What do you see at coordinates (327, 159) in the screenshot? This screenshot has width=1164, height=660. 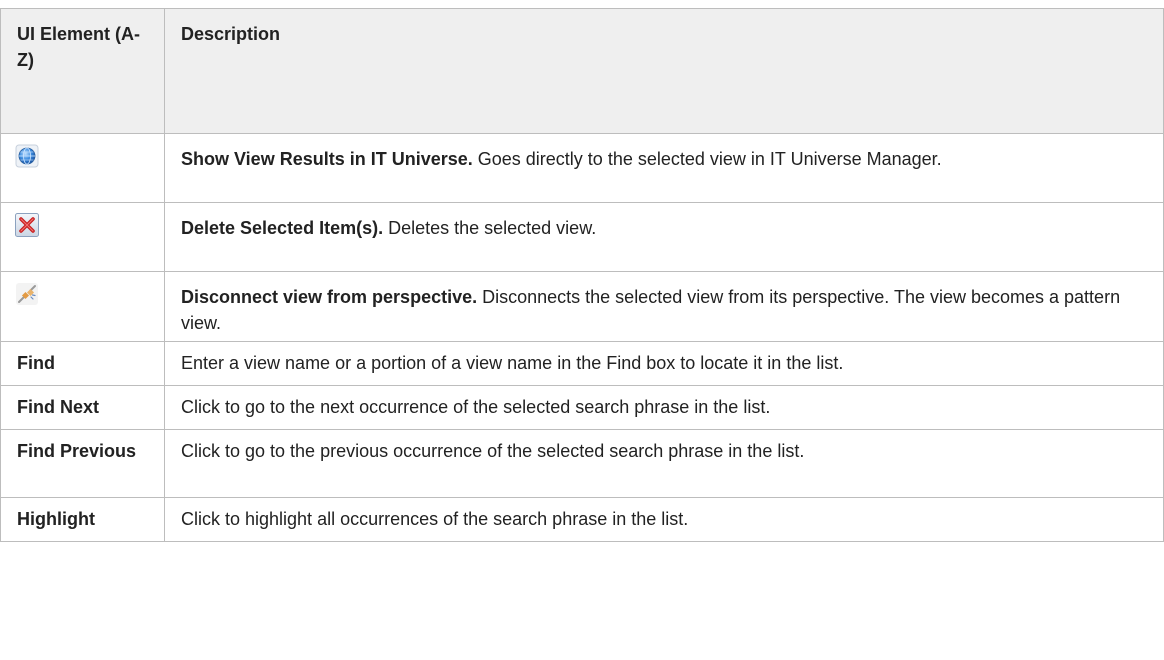 I see `description-title: Show View Results in IT Universe.` at bounding box center [327, 159].